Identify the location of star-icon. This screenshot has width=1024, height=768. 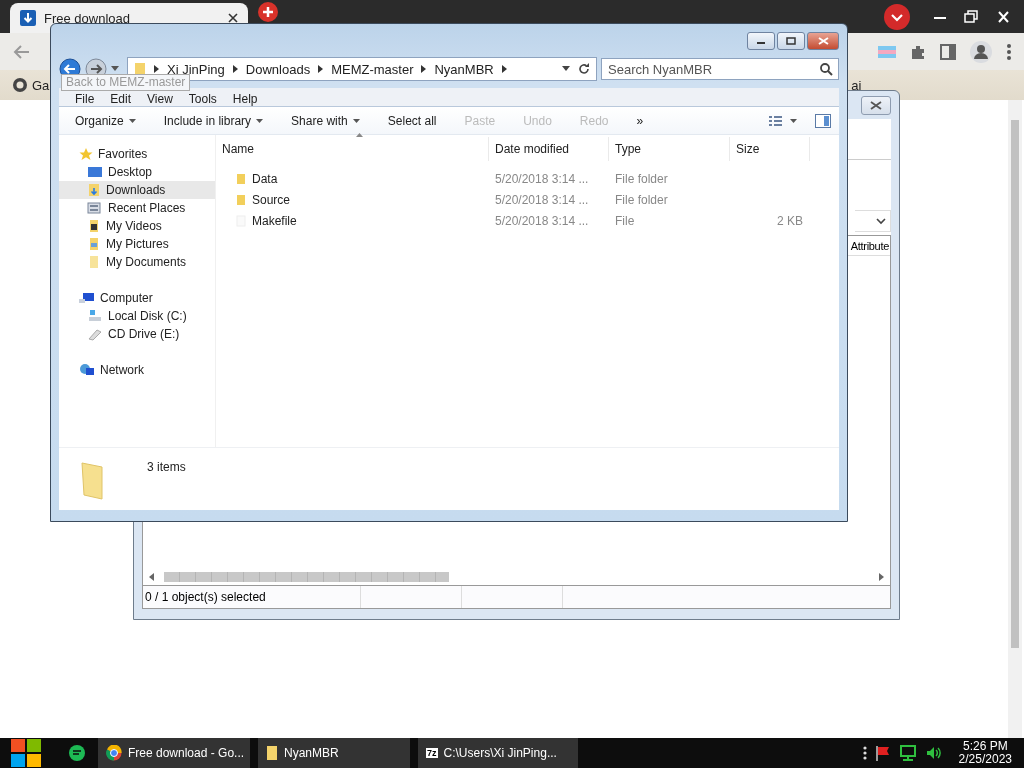
(86, 154).